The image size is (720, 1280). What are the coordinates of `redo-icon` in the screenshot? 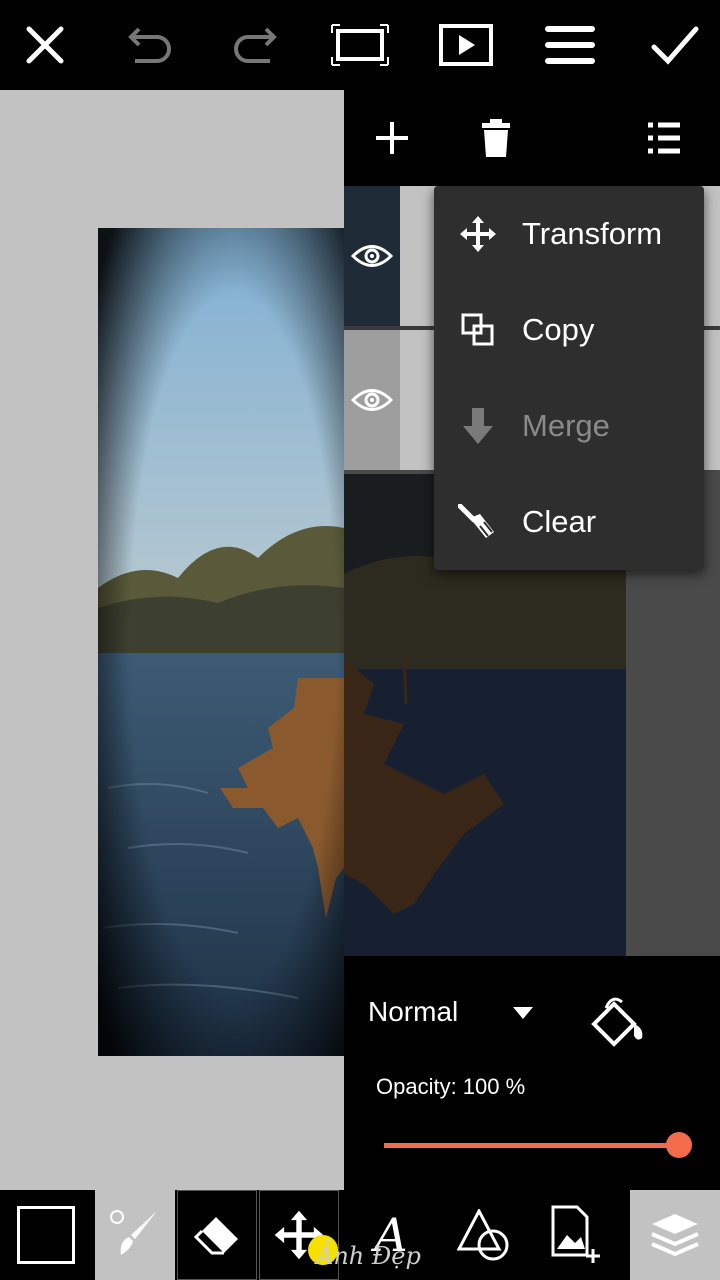 It's located at (255, 45).